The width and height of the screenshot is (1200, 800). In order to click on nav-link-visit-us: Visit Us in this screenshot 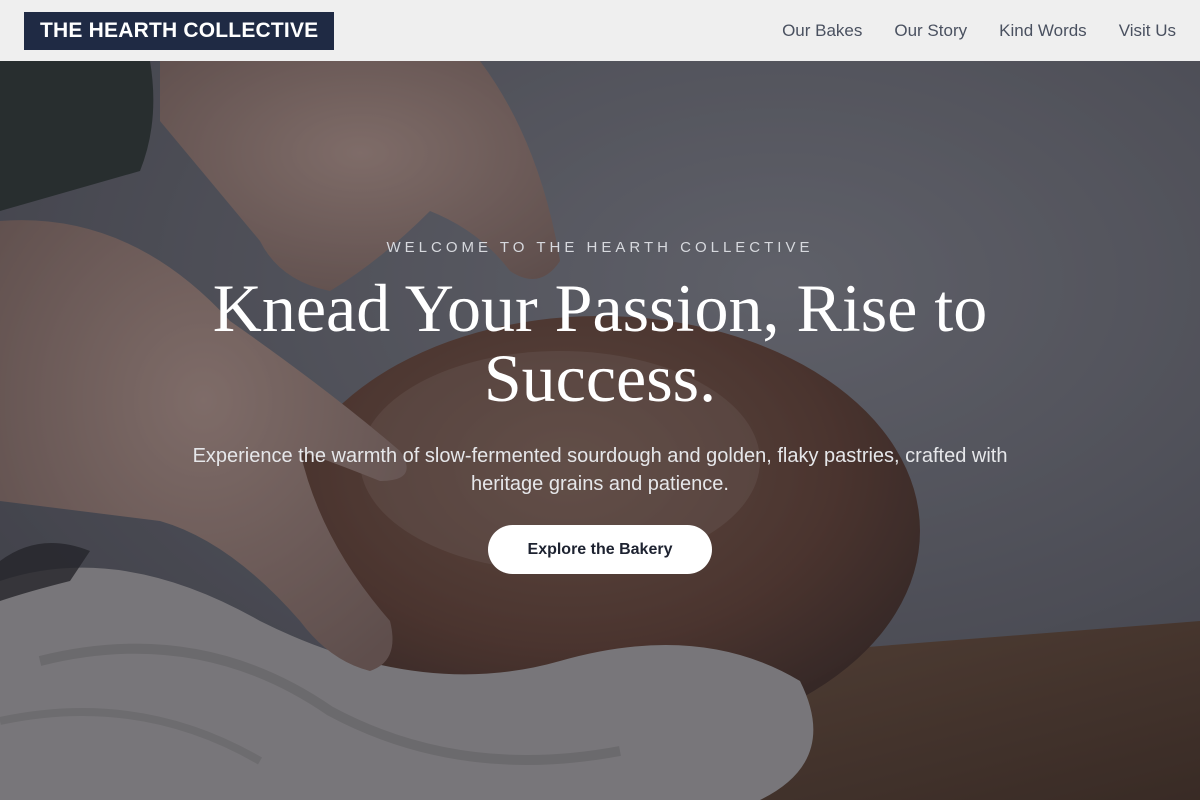, I will do `click(1147, 31)`.